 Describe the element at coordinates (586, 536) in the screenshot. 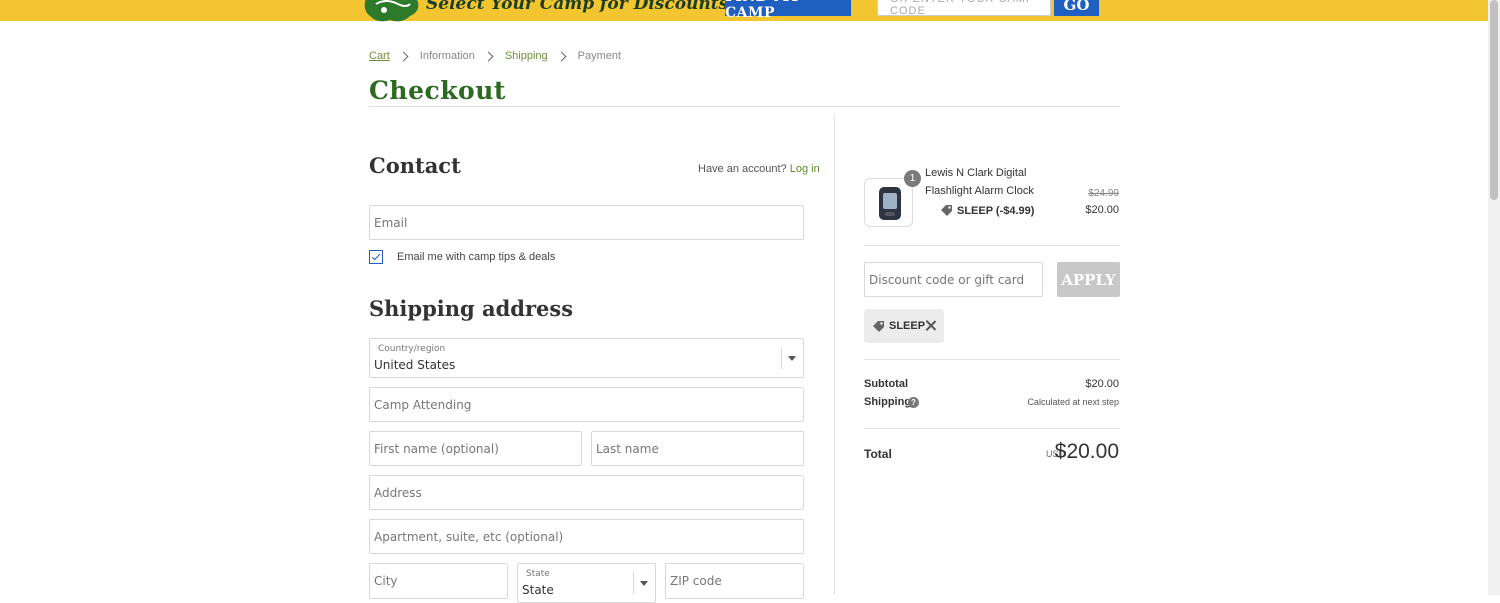

I see `apartment-field: Apartment, suite, etc (optional)` at that location.